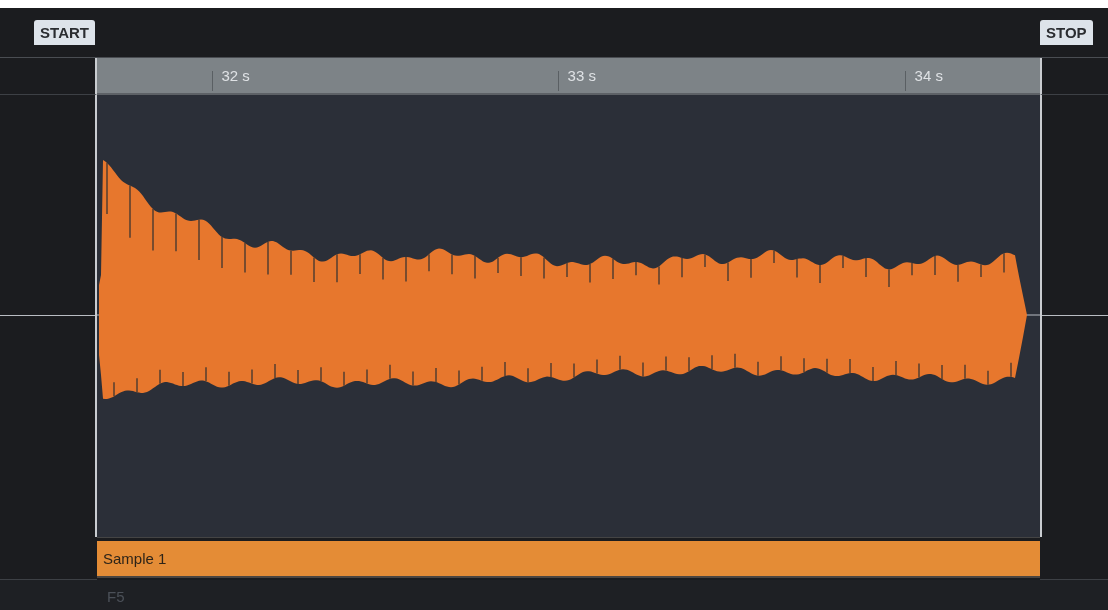 The image size is (1108, 610). What do you see at coordinates (135, 558) in the screenshot?
I see `region-label: Sample 1` at bounding box center [135, 558].